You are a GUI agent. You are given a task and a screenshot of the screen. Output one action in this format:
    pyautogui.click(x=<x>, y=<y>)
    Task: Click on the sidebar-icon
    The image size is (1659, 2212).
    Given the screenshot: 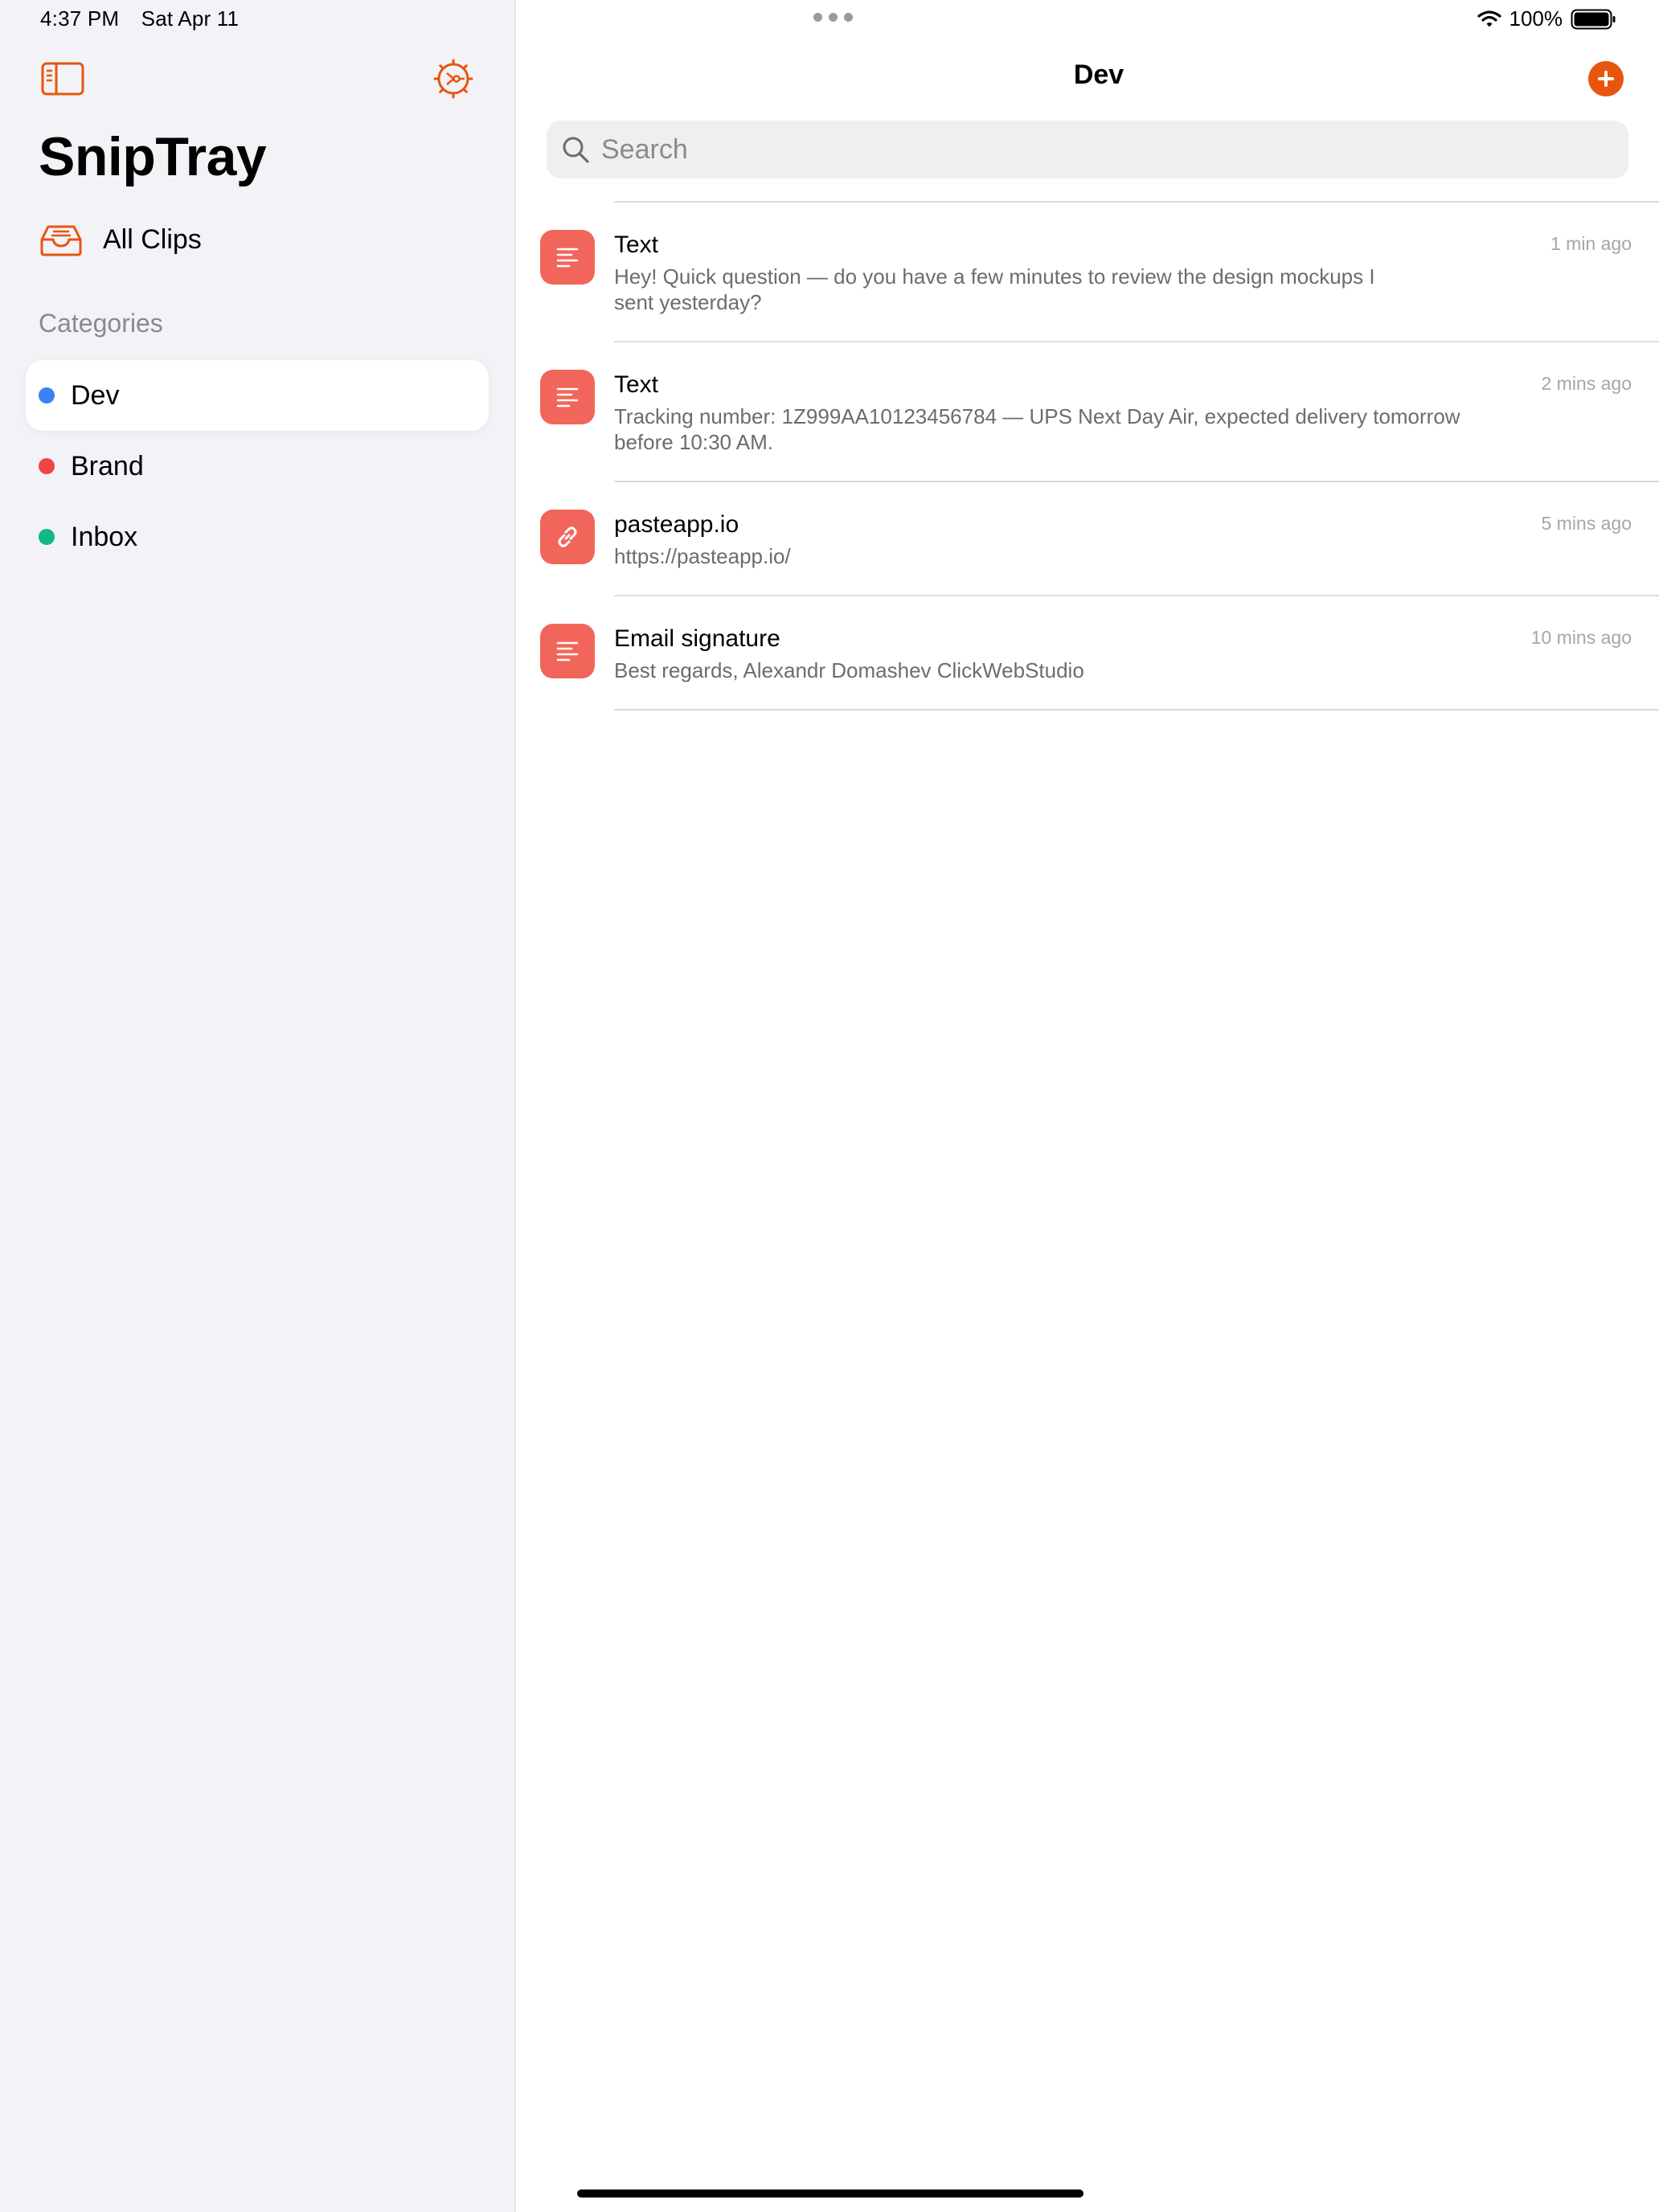 What is the action you would take?
    pyautogui.click(x=62, y=79)
    